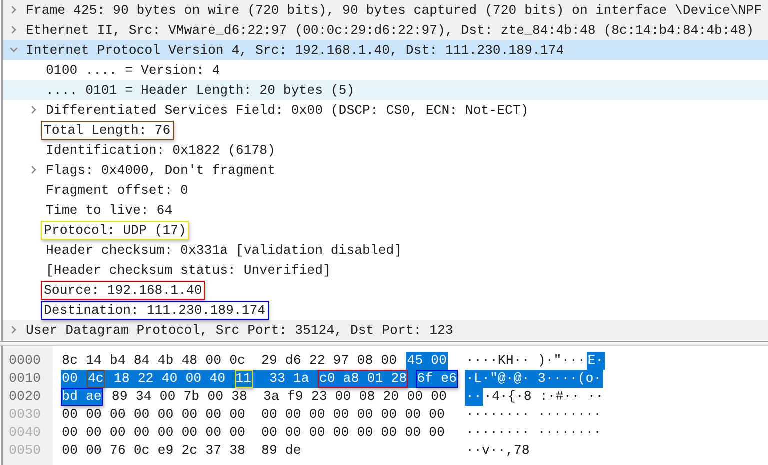  I want to click on field-label: Time to live: 64, so click(109, 211).